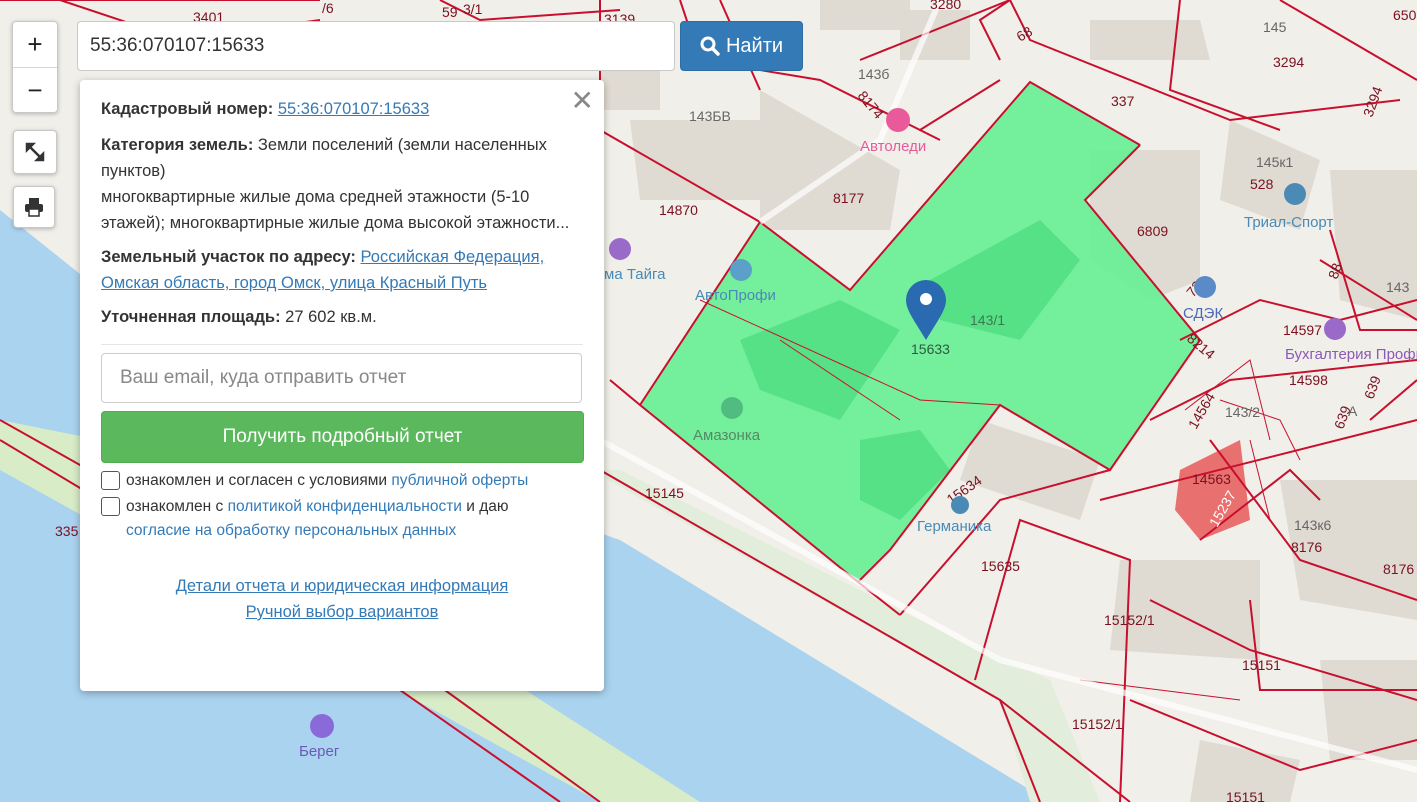 This screenshot has height=802, width=1417. I want to click on category-label: Категория земель:, so click(177, 145).